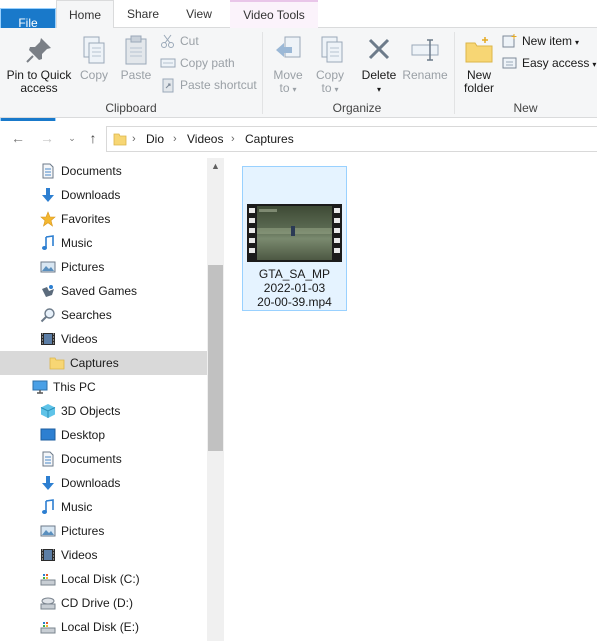 Image resolution: width=597 pixels, height=641 pixels. I want to click on back-arrow-icon: ←, so click(18, 138).